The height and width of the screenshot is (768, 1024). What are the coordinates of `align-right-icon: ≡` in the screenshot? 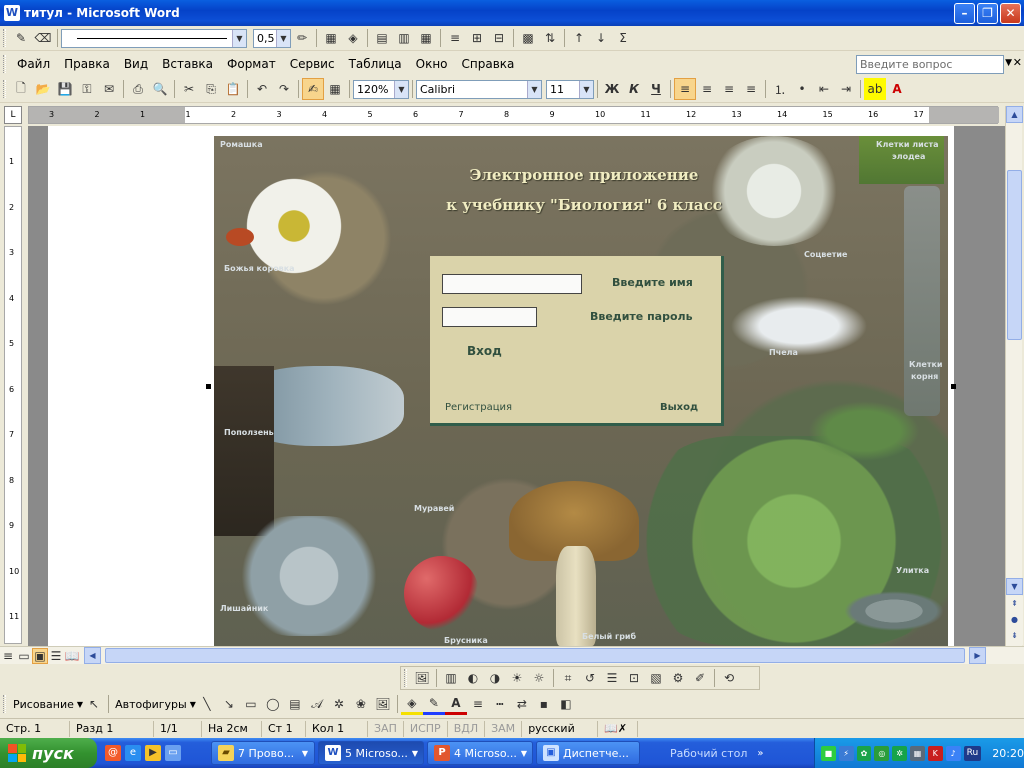 It's located at (729, 89).